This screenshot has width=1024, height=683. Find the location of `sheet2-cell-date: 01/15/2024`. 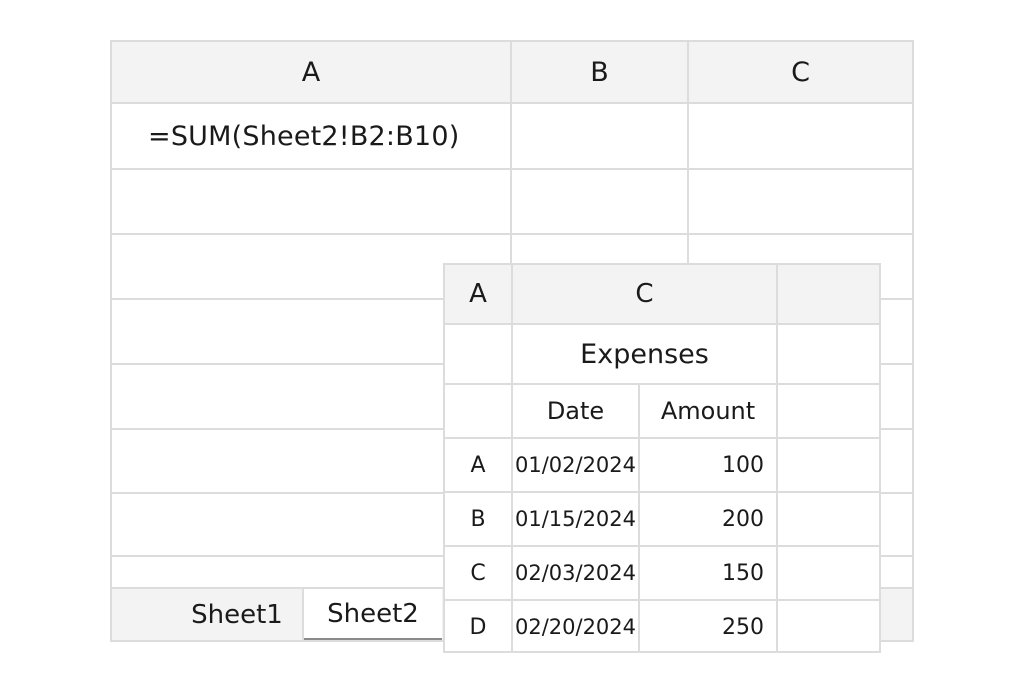

sheet2-cell-date: 01/15/2024 is located at coordinates (575, 519).